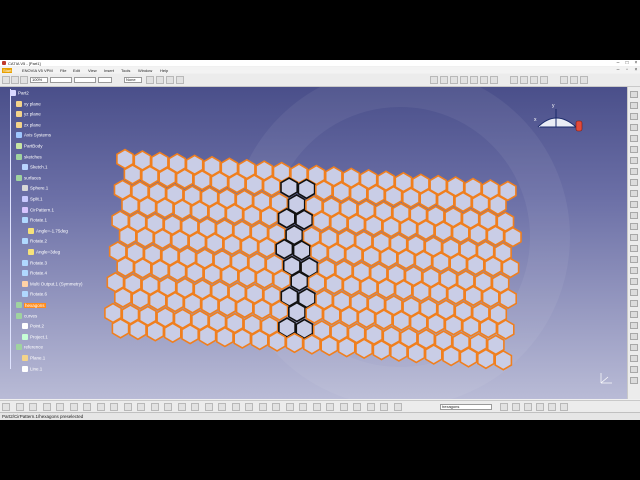  Describe the element at coordinates (558, 119) in the screenshot. I see `compass-icon: y x` at that location.